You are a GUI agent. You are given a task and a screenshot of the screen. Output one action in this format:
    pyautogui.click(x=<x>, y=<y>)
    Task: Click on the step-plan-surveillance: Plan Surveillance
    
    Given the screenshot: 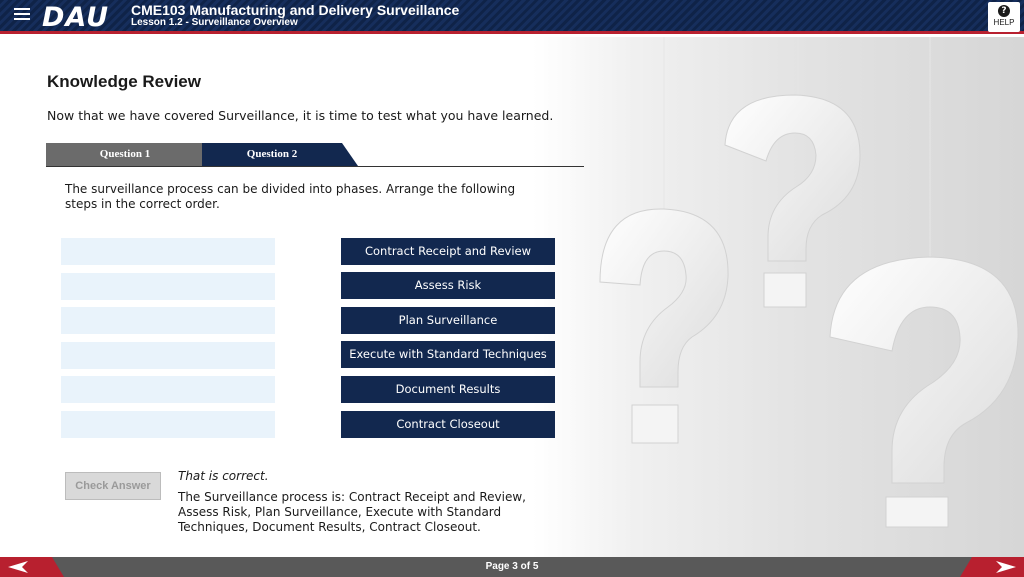 What is the action you would take?
    pyautogui.click(x=448, y=320)
    